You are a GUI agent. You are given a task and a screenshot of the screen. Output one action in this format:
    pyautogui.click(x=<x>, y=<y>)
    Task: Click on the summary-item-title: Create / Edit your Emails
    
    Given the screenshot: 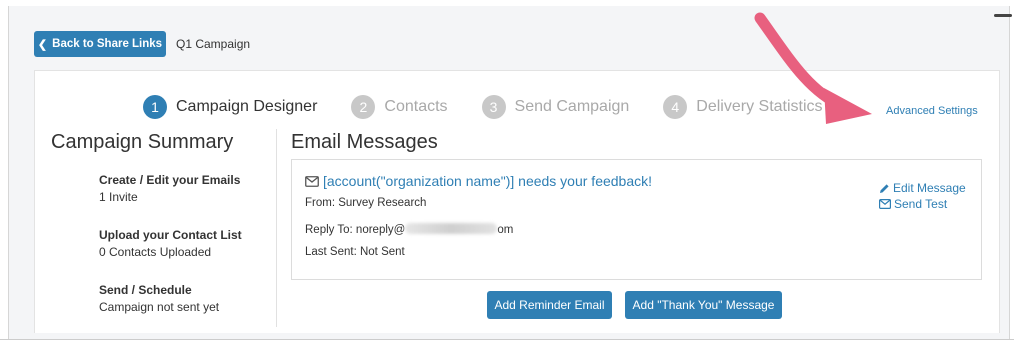 What is the action you would take?
    pyautogui.click(x=170, y=180)
    